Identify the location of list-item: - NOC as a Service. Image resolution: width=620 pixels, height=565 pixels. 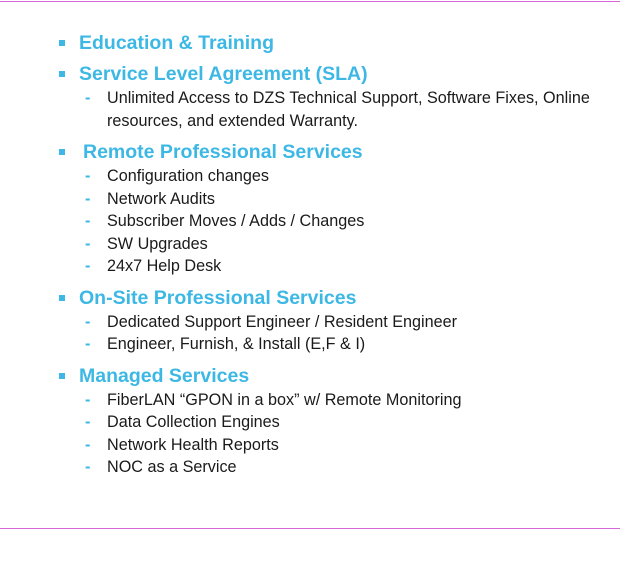
(337, 467).